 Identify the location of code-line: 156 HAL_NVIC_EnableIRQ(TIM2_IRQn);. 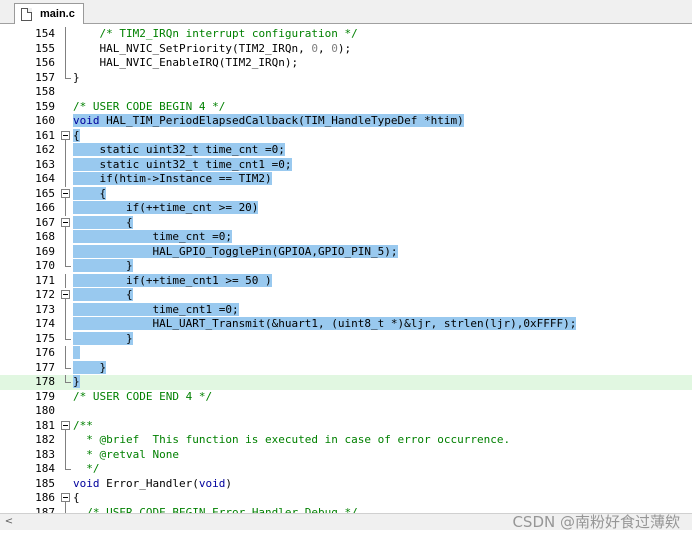
(346, 63).